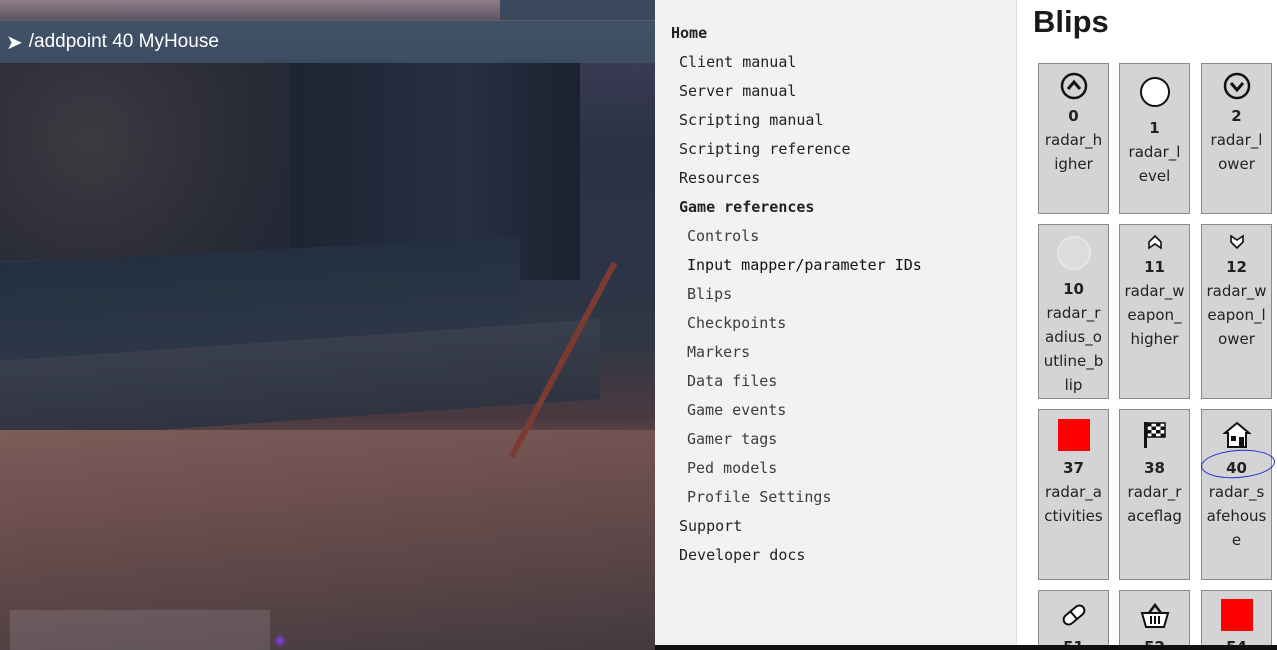  Describe the element at coordinates (1154, 128) in the screenshot. I see `blip-id: 1` at that location.